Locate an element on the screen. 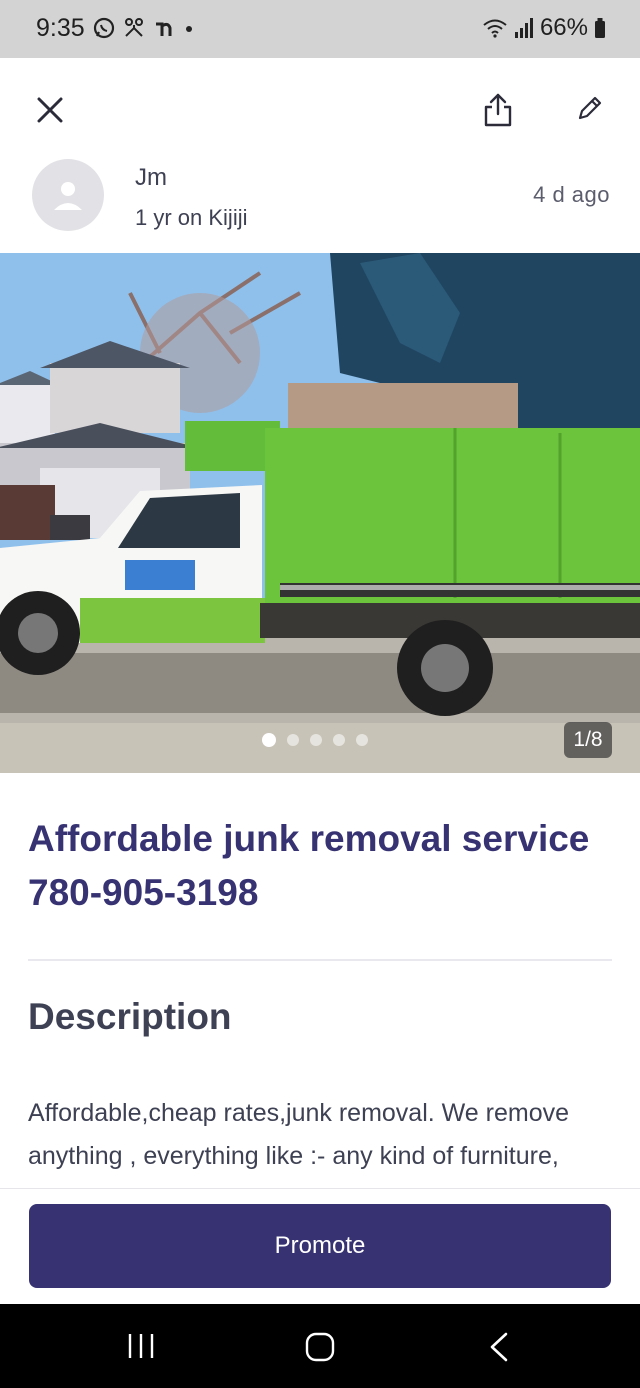 The height and width of the screenshot is (1388, 640). share-icon is located at coordinates (498, 110).